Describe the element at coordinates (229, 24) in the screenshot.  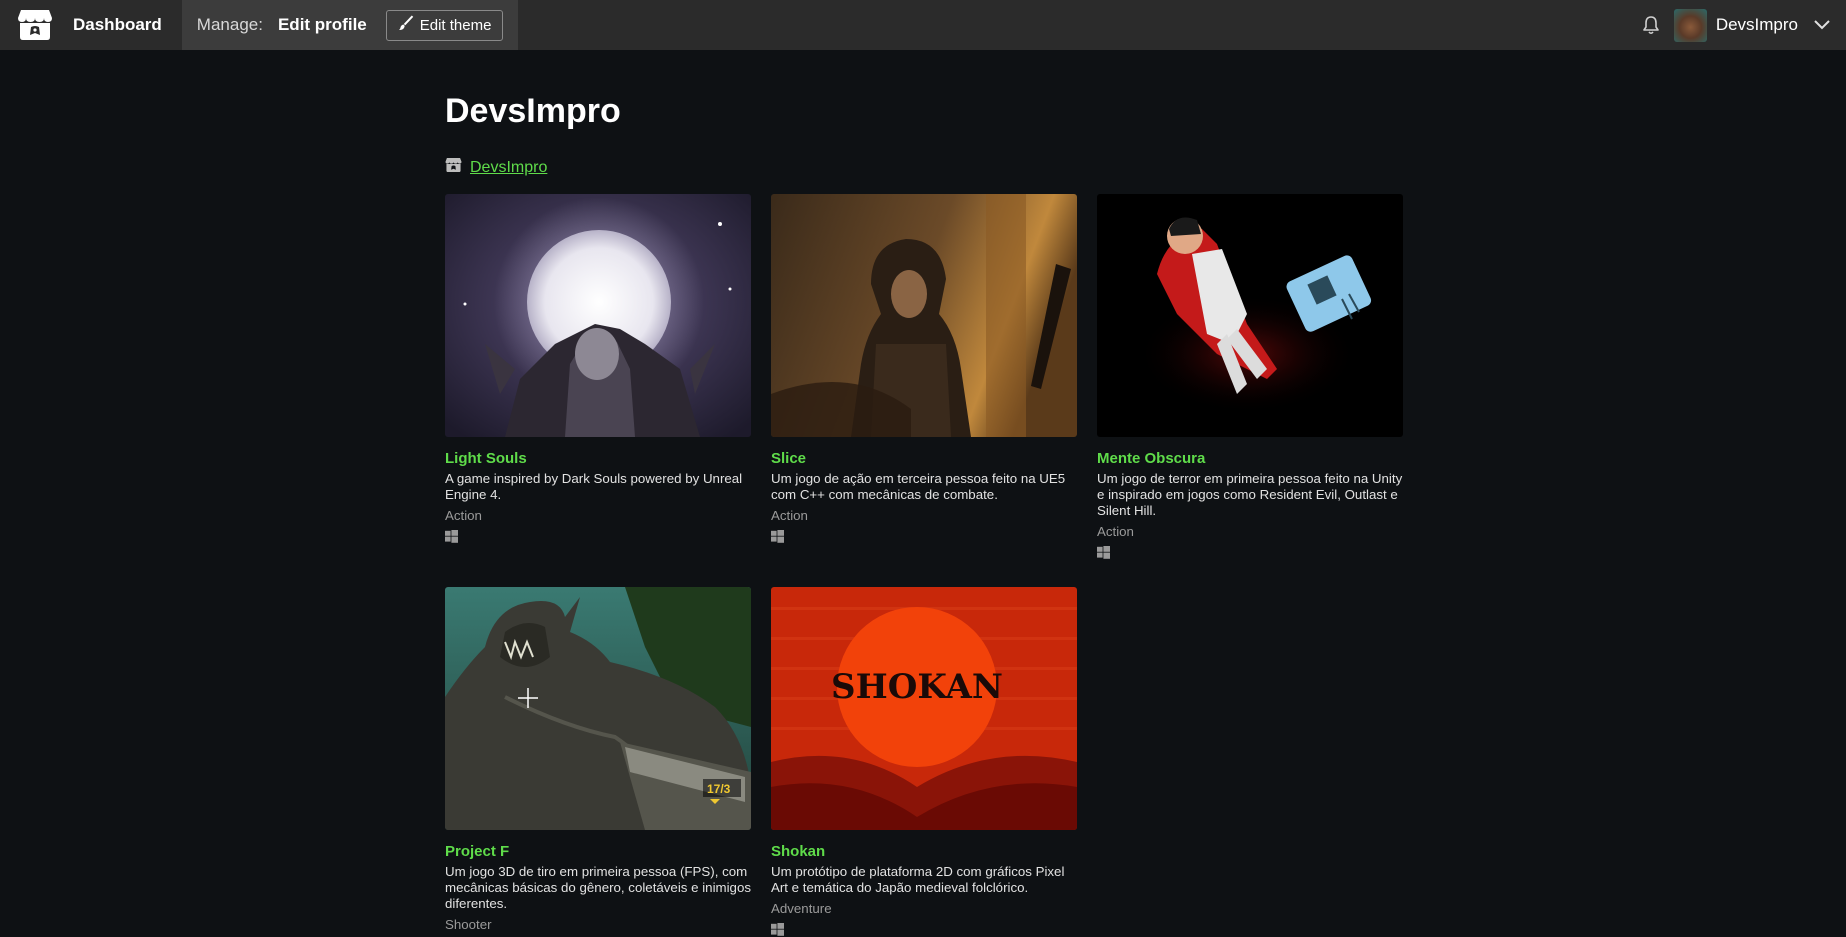
I see `manage-label: Manage:` at that location.